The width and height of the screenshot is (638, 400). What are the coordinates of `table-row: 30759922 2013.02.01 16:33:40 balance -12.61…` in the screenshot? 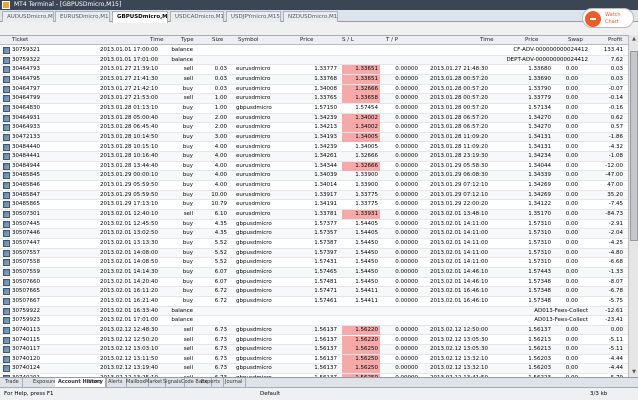 It's located at (314, 311).